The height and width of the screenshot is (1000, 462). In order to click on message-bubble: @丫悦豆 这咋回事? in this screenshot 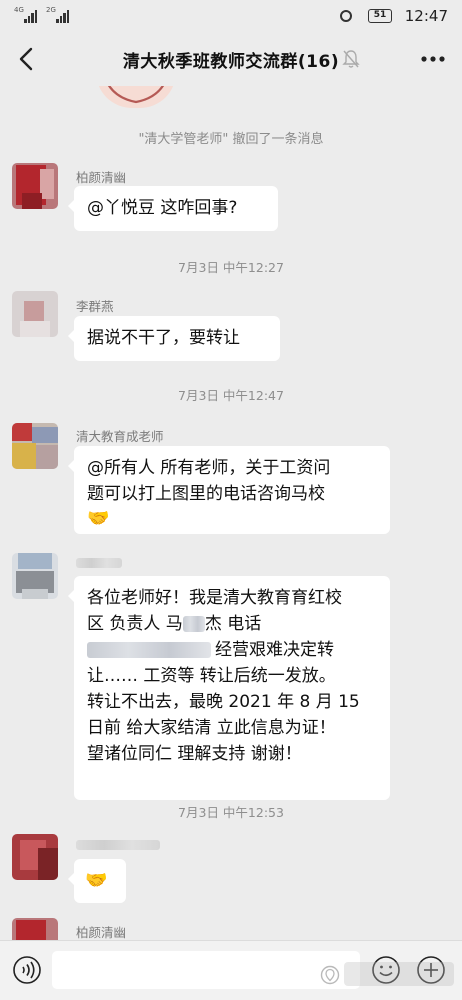, I will do `click(173, 208)`.